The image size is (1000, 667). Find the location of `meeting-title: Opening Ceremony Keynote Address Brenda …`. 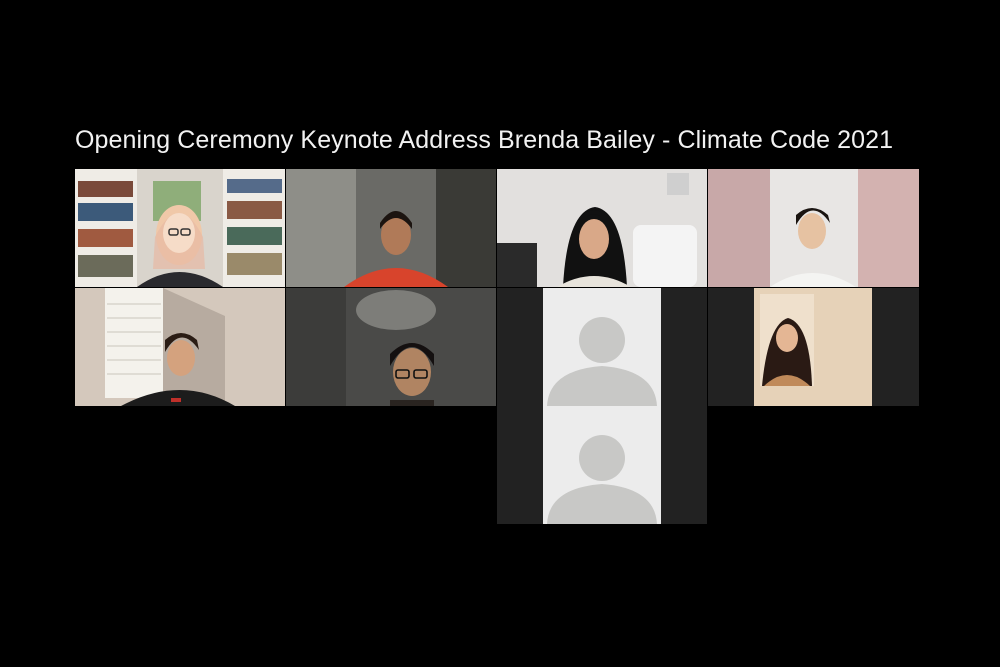

meeting-title: Opening Ceremony Keynote Address Brenda … is located at coordinates (484, 140).